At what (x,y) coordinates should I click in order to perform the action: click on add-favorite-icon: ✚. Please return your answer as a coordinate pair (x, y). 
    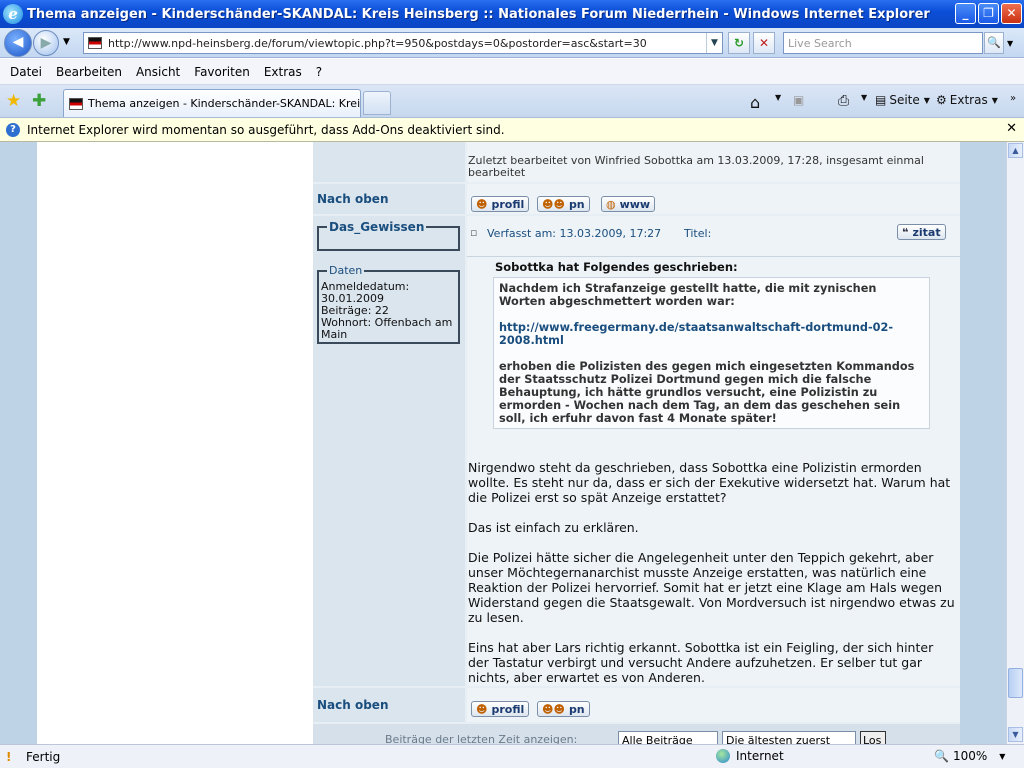
    Looking at the image, I should click on (39, 101).